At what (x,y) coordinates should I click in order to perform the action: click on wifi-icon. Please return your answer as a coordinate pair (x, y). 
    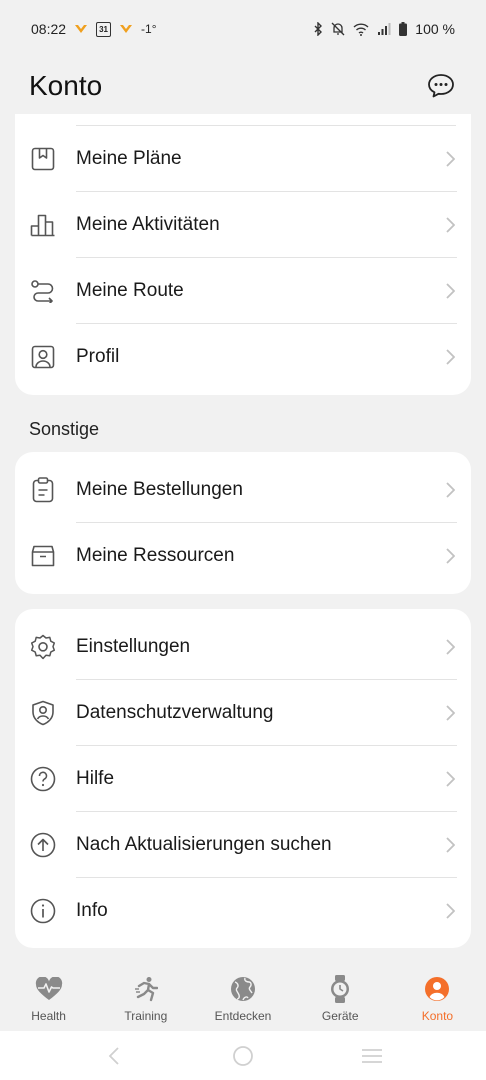
    Looking at the image, I should click on (361, 29).